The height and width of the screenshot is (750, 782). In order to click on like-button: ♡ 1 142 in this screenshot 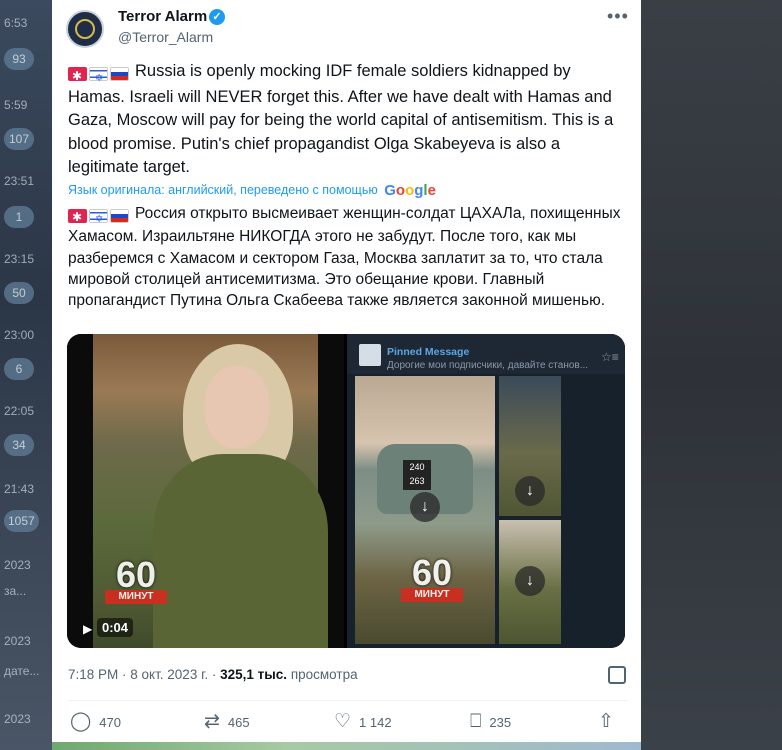, I will do `click(363, 722)`.